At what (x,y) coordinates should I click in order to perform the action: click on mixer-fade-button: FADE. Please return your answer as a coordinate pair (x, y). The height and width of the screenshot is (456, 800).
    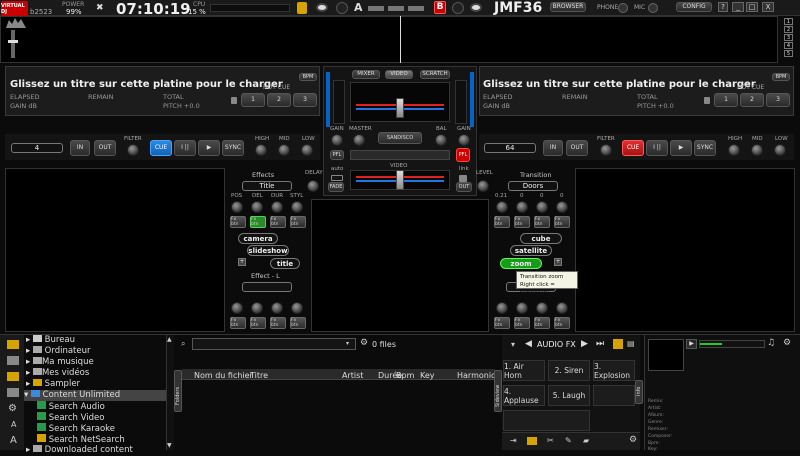
    Looking at the image, I should click on (336, 187).